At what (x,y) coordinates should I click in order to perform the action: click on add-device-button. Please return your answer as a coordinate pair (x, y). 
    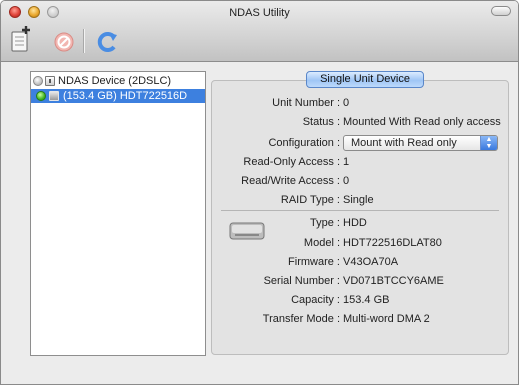
    Looking at the image, I should click on (23, 40).